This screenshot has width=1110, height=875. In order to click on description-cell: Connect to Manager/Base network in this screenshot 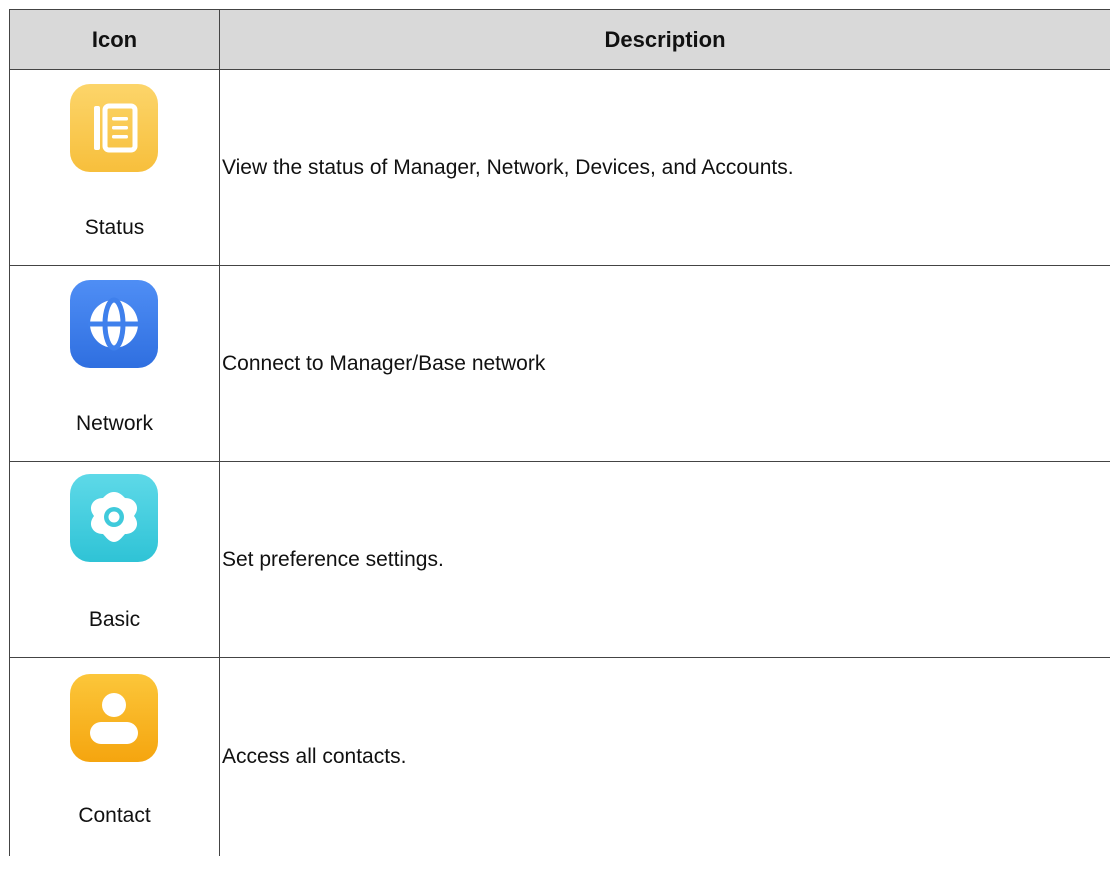, I will do `click(384, 363)`.